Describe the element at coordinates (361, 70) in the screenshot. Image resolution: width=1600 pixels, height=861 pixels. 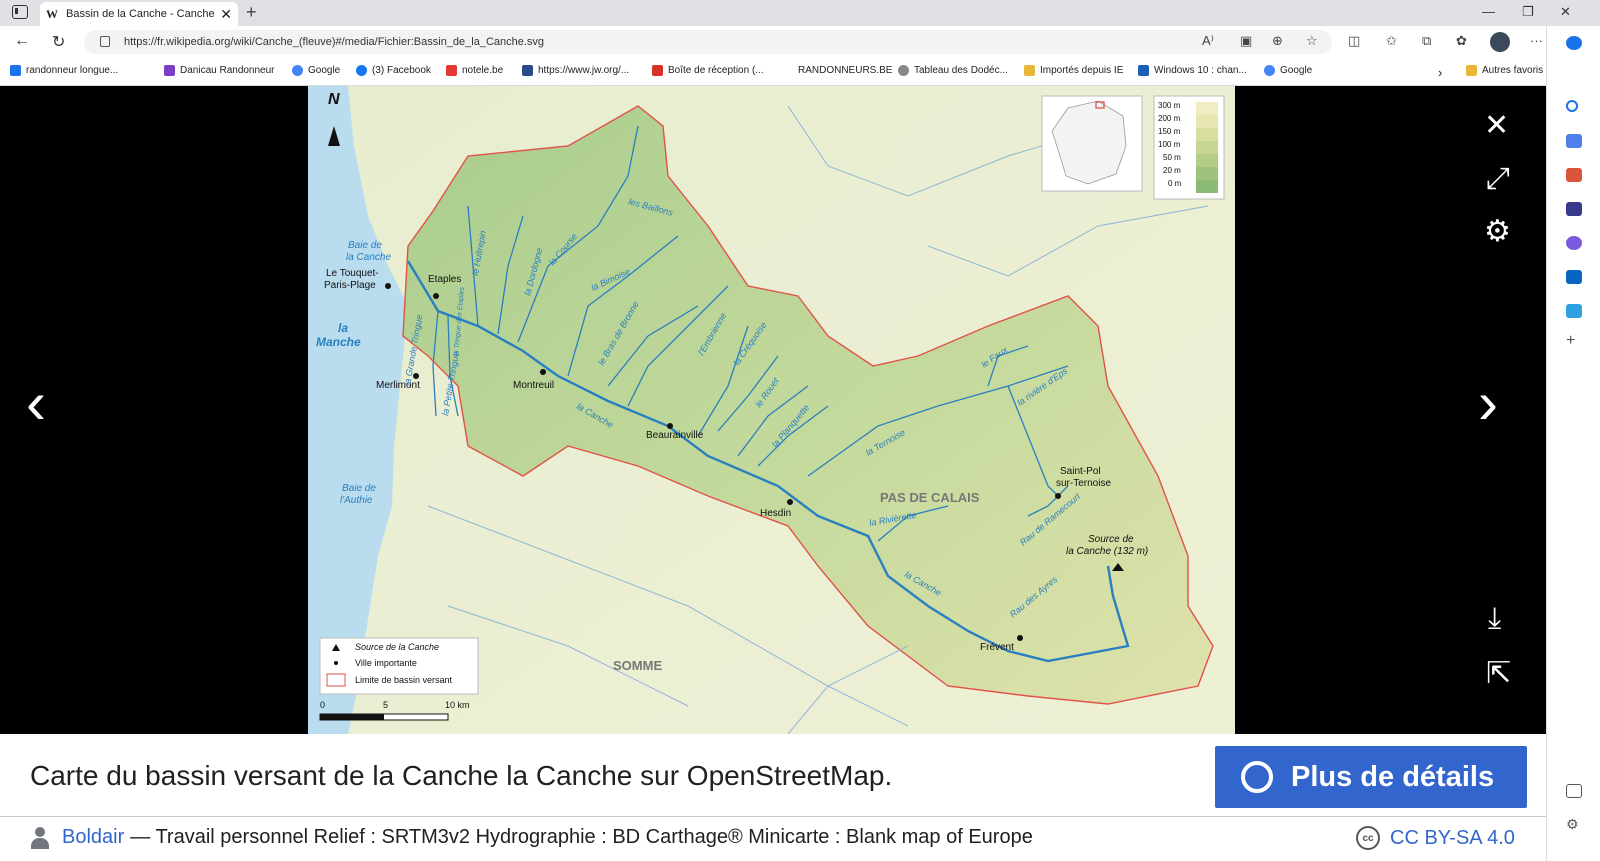
I see `facebook-icon` at that location.